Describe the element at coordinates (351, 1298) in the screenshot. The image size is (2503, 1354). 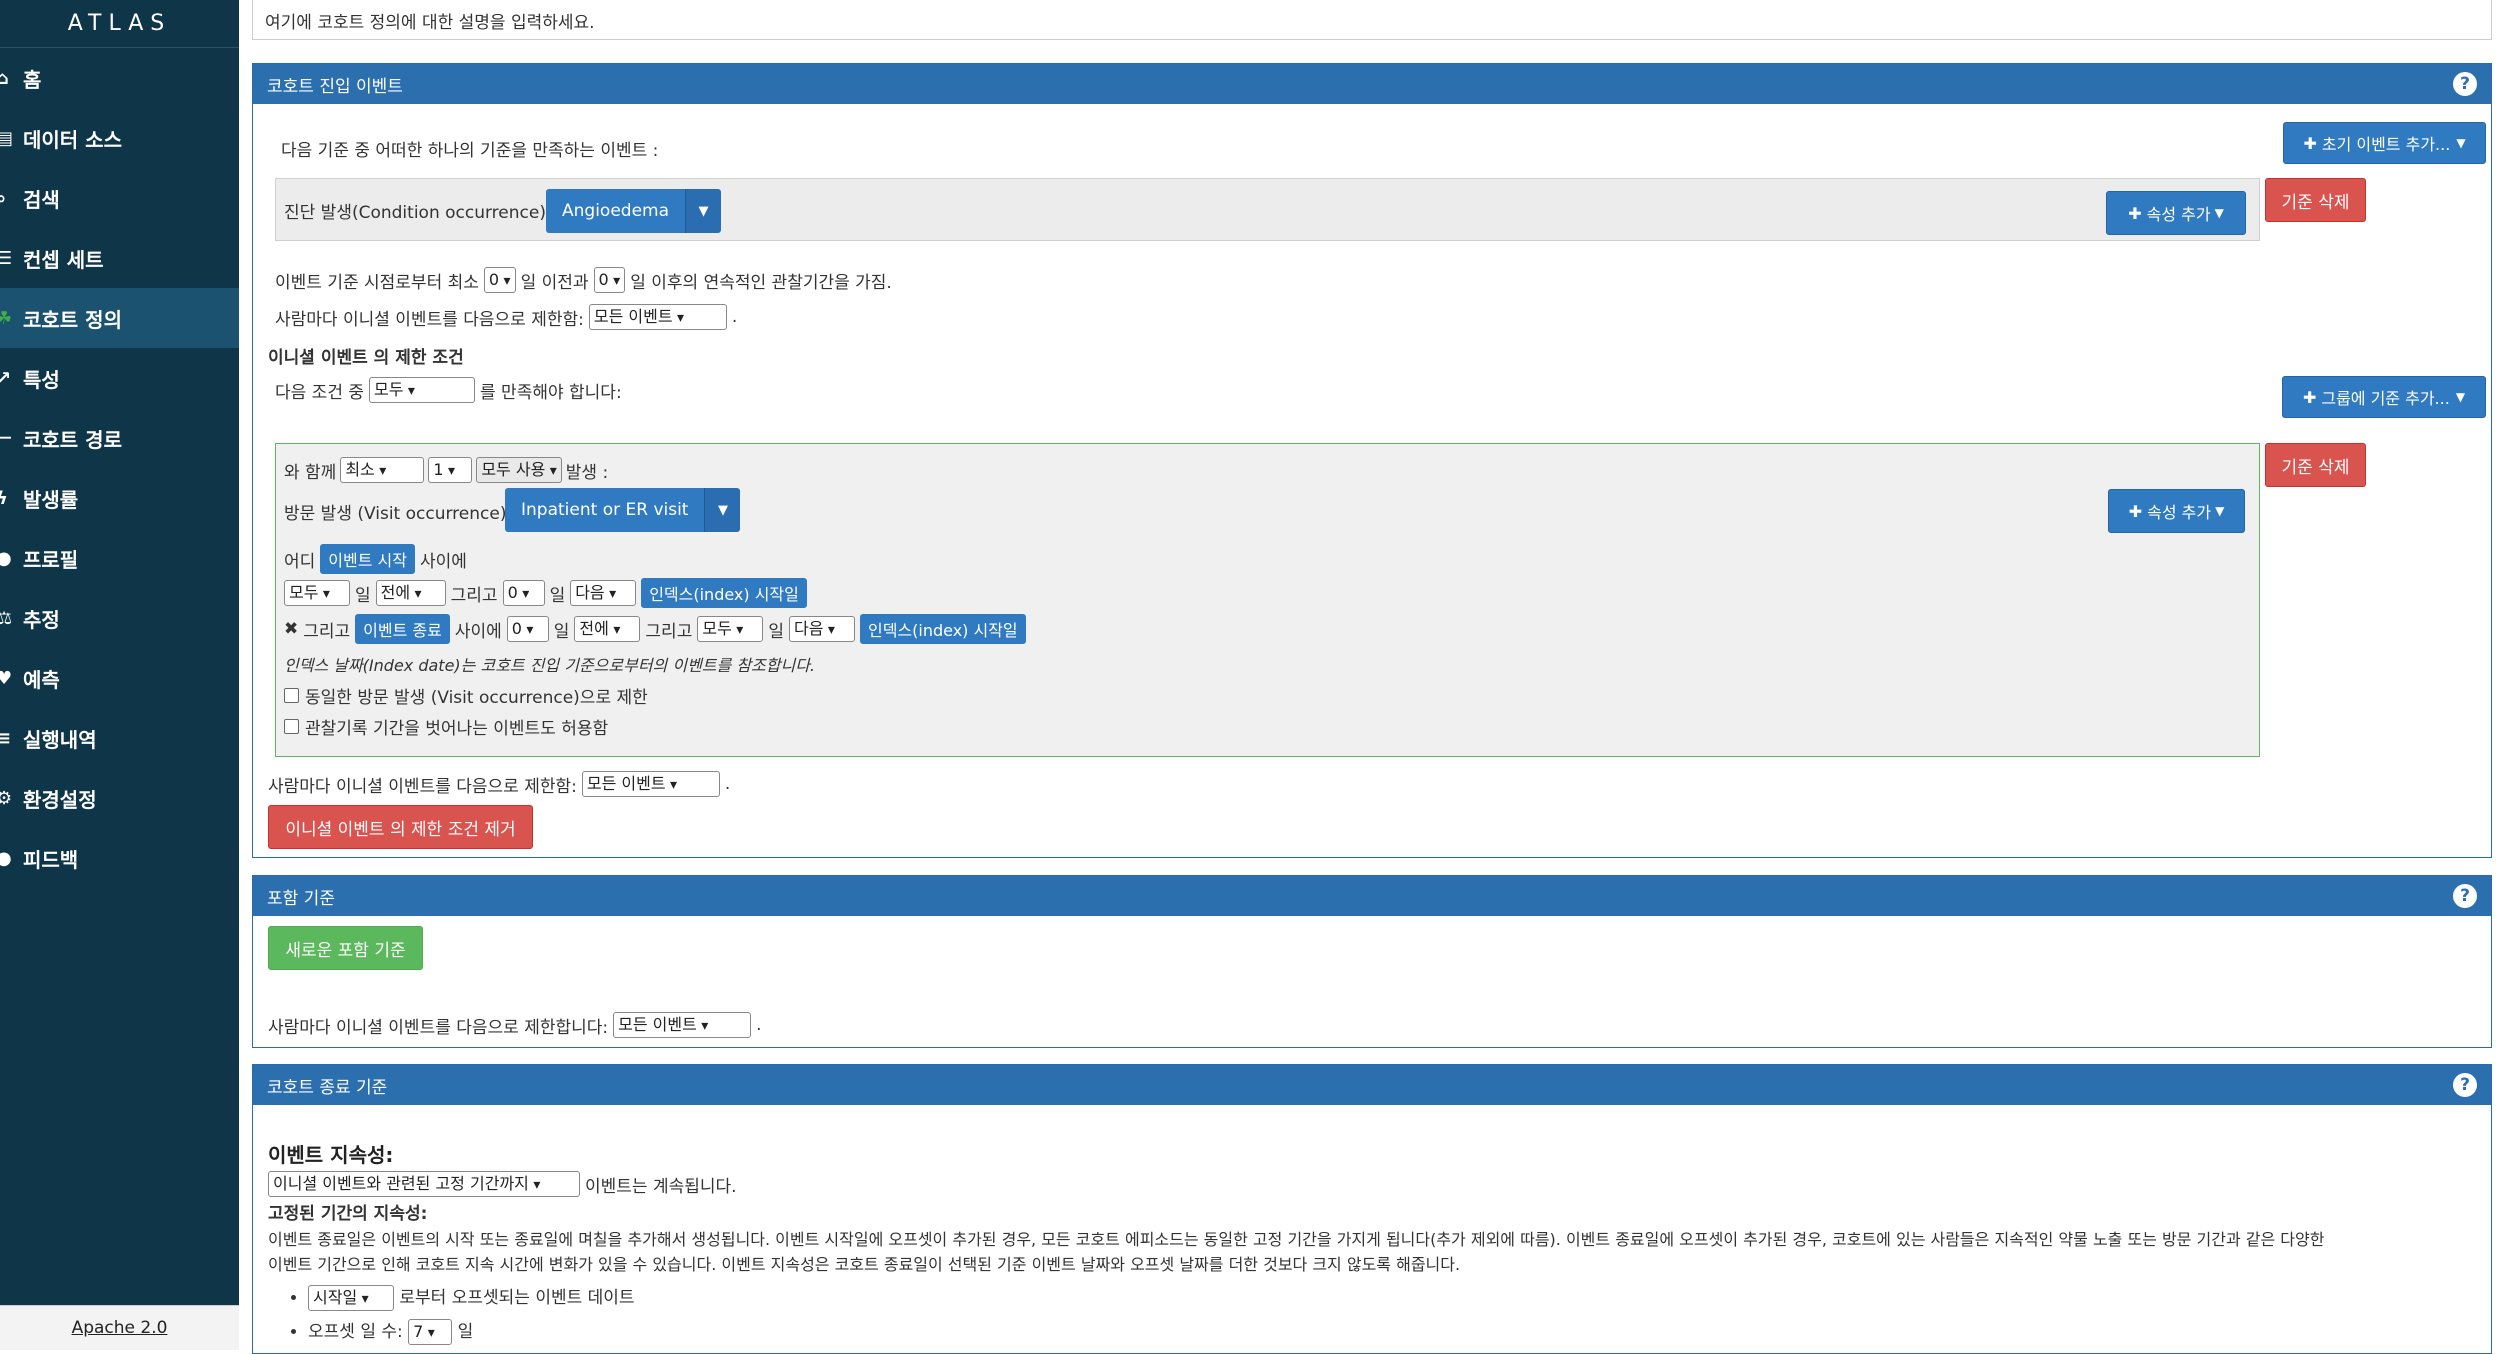
I see `offset-from-select: 시작일` at that location.